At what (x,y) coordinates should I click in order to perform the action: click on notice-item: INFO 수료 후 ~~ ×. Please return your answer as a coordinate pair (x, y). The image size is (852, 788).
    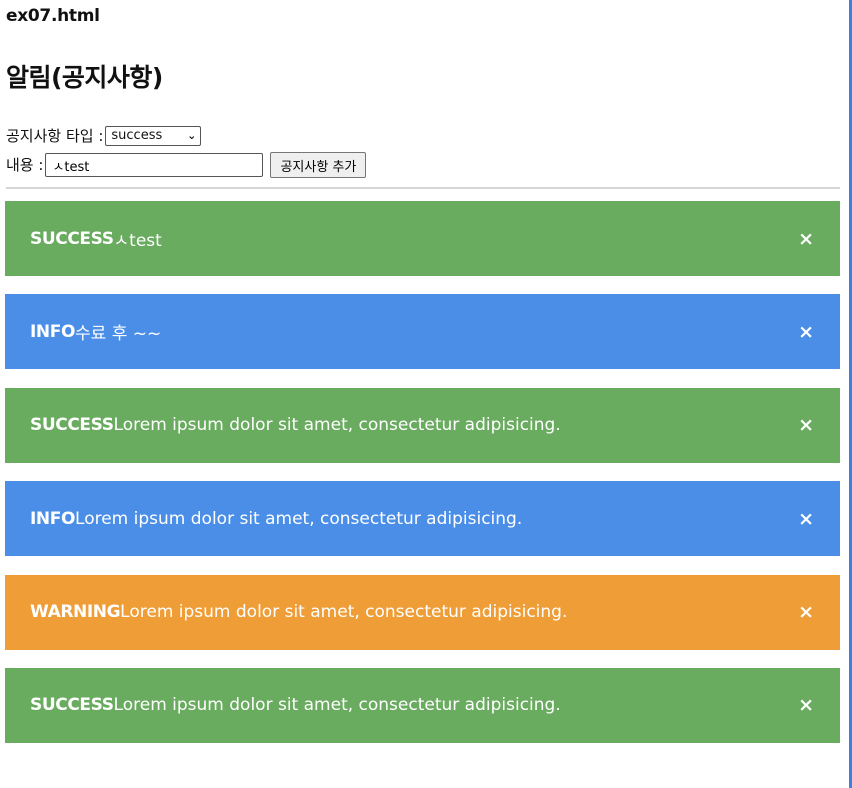
    Looking at the image, I should click on (422, 332).